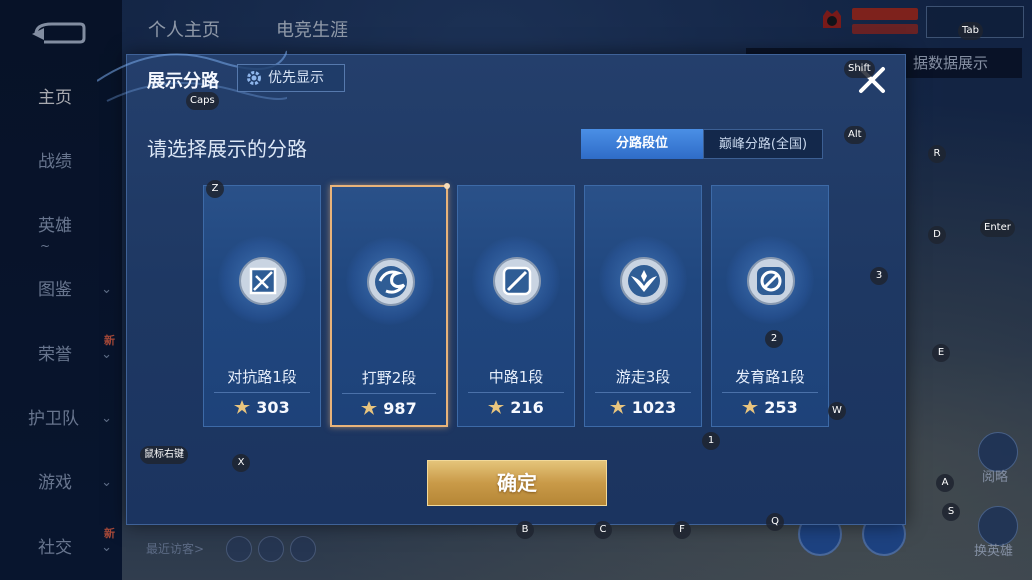 The width and height of the screenshot is (1032, 580). I want to click on lane-score-value: 253, so click(781, 407).